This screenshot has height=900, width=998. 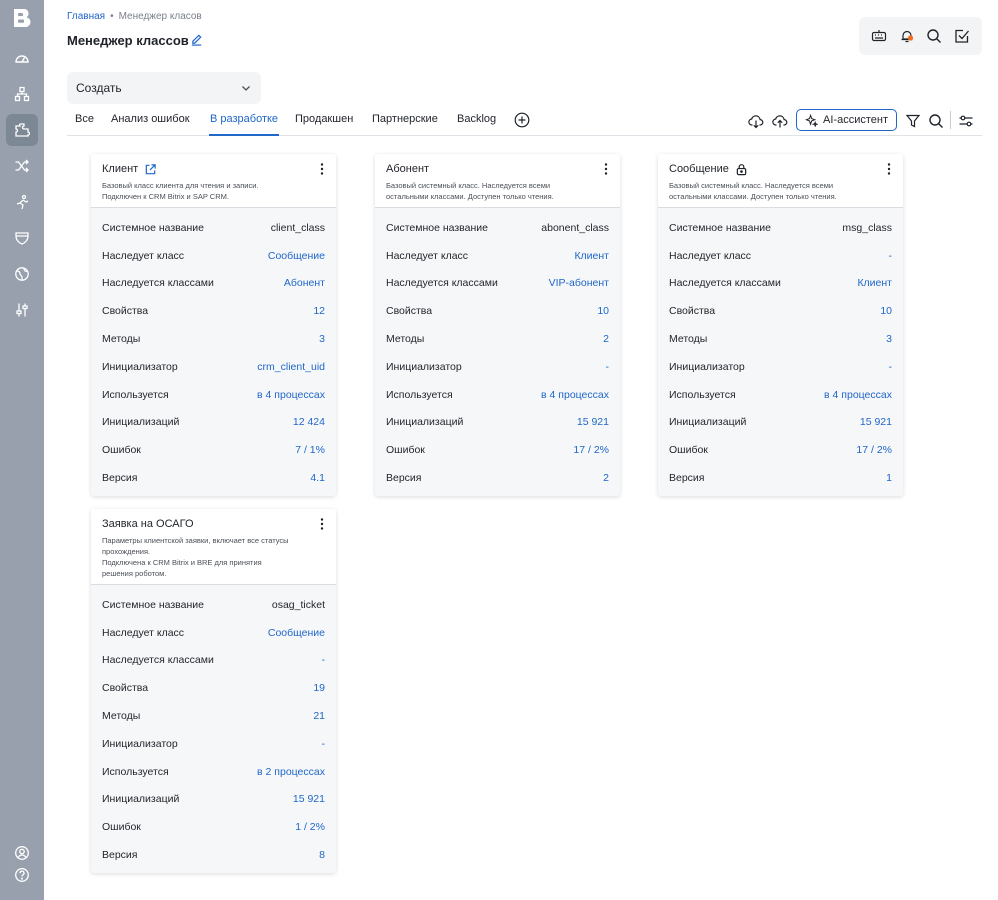 What do you see at coordinates (213, 228) in the screenshot?
I see `card-row-system-name: Системное название client_class` at bounding box center [213, 228].